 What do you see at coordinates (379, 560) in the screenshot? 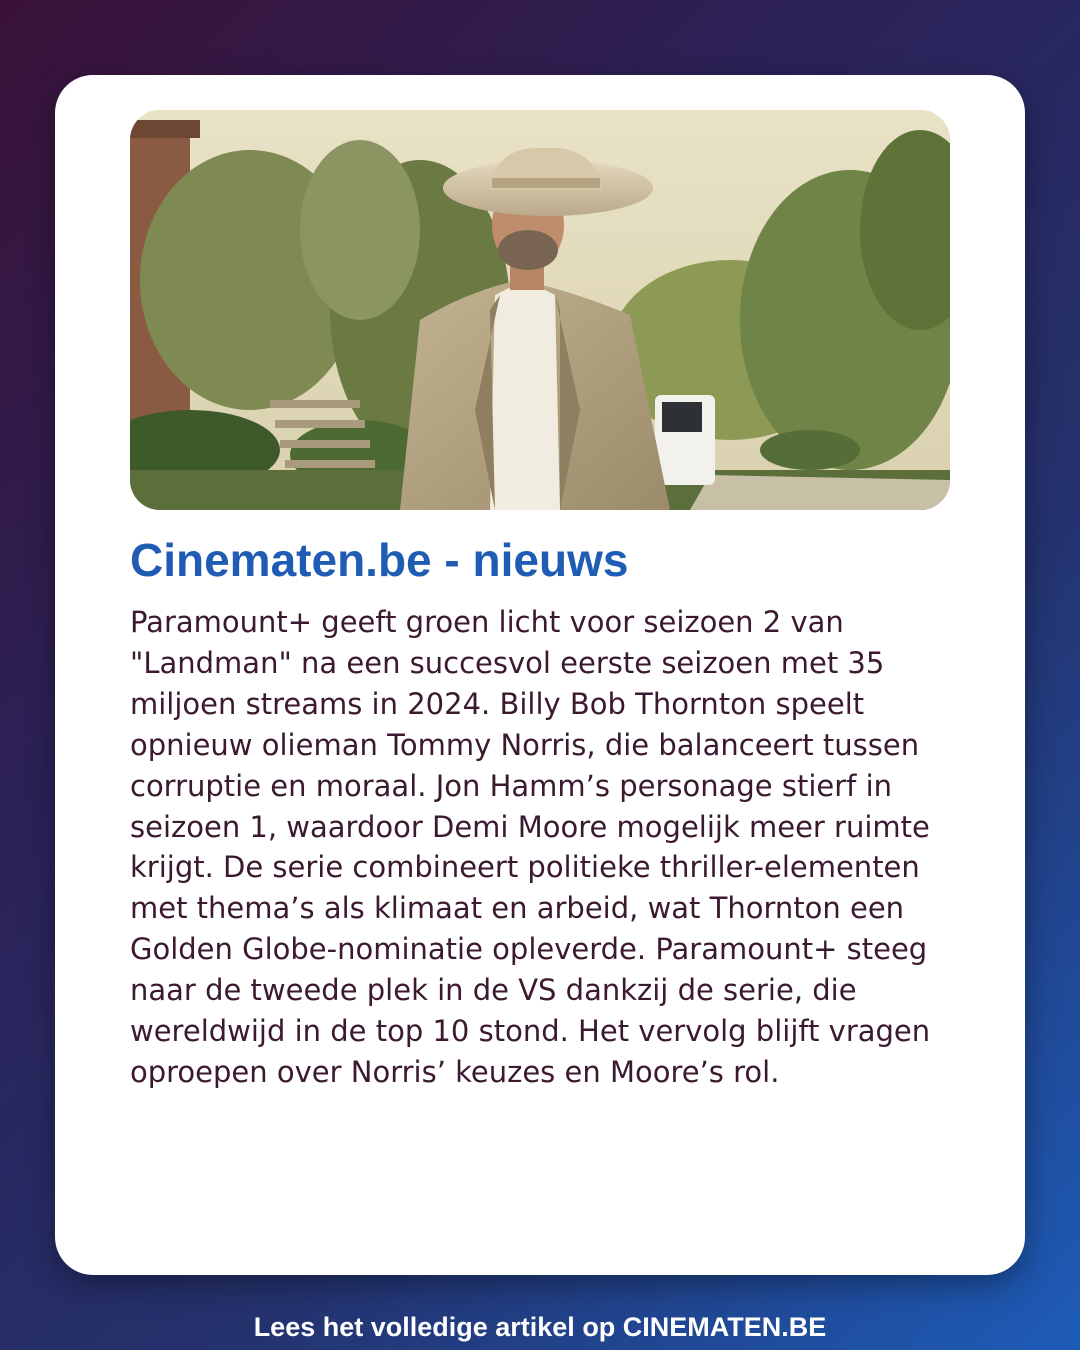
I see `news-headline: Cinematen.be - nieuws` at bounding box center [379, 560].